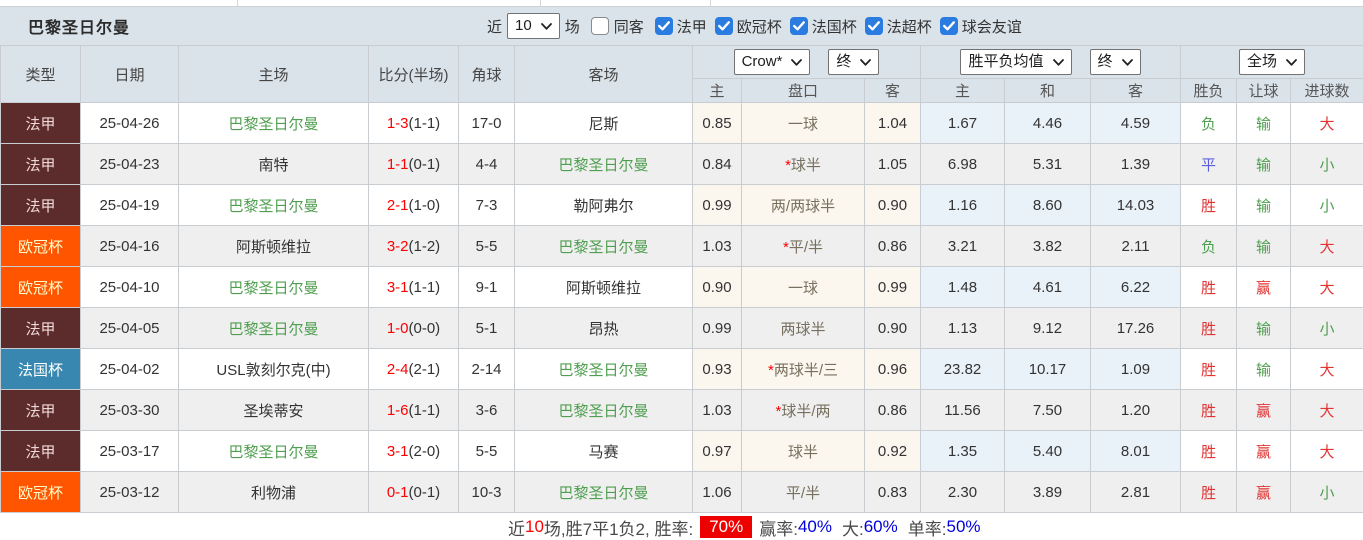 The height and width of the screenshot is (540, 1363). Describe the element at coordinates (1006, 61) in the screenshot. I see `avg-source-value: 胜平负均值` at that location.